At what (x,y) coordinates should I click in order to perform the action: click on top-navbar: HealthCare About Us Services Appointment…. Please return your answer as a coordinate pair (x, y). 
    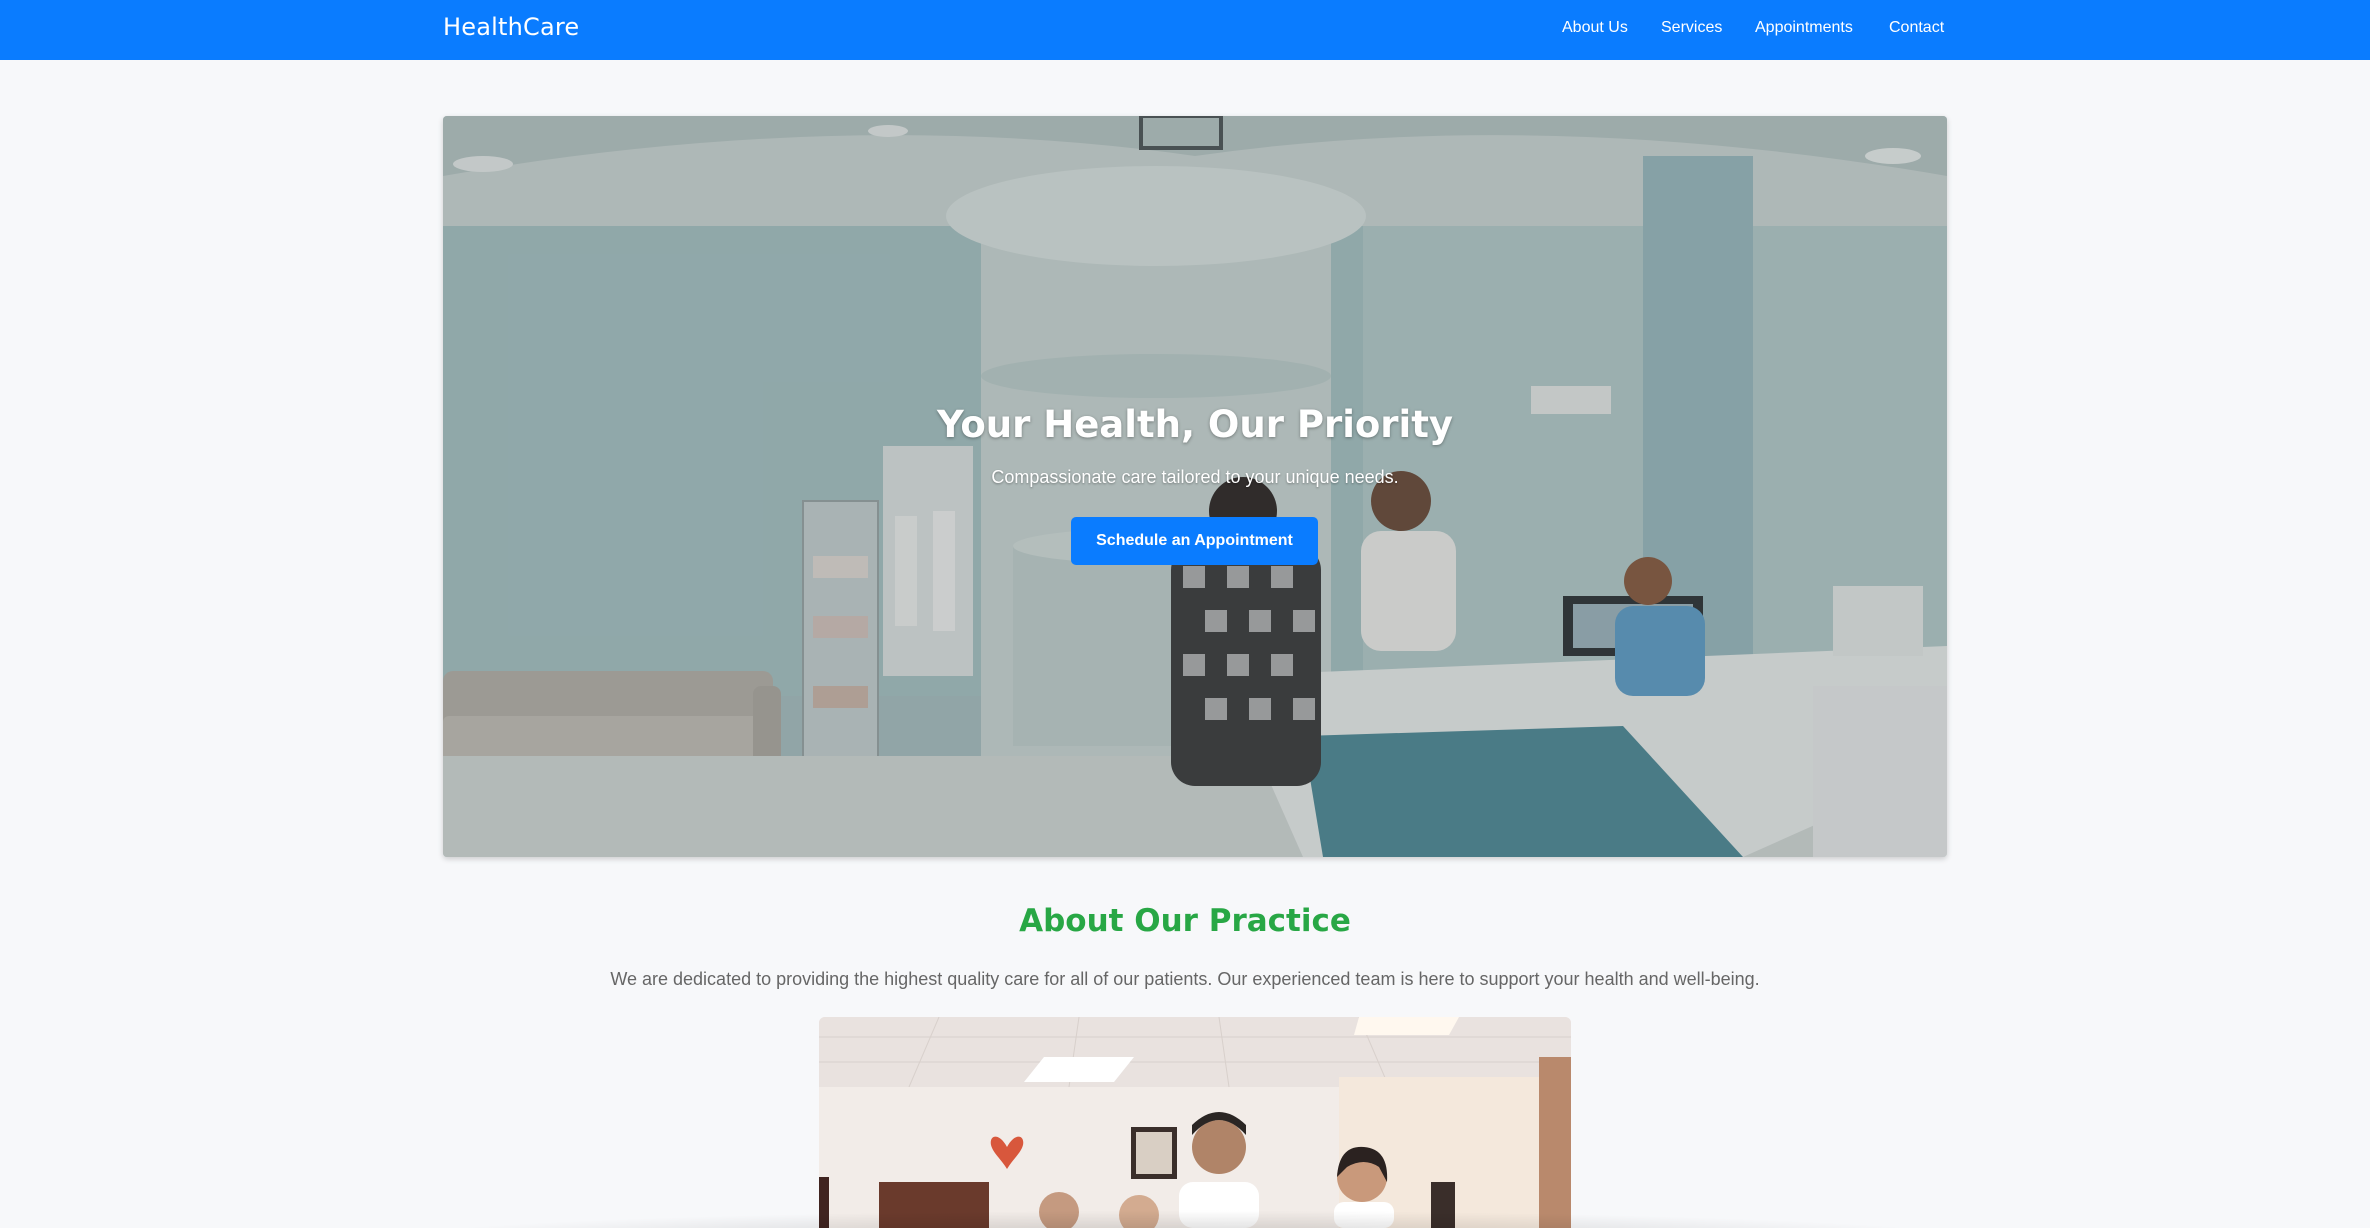
    Looking at the image, I should click on (1185, 30).